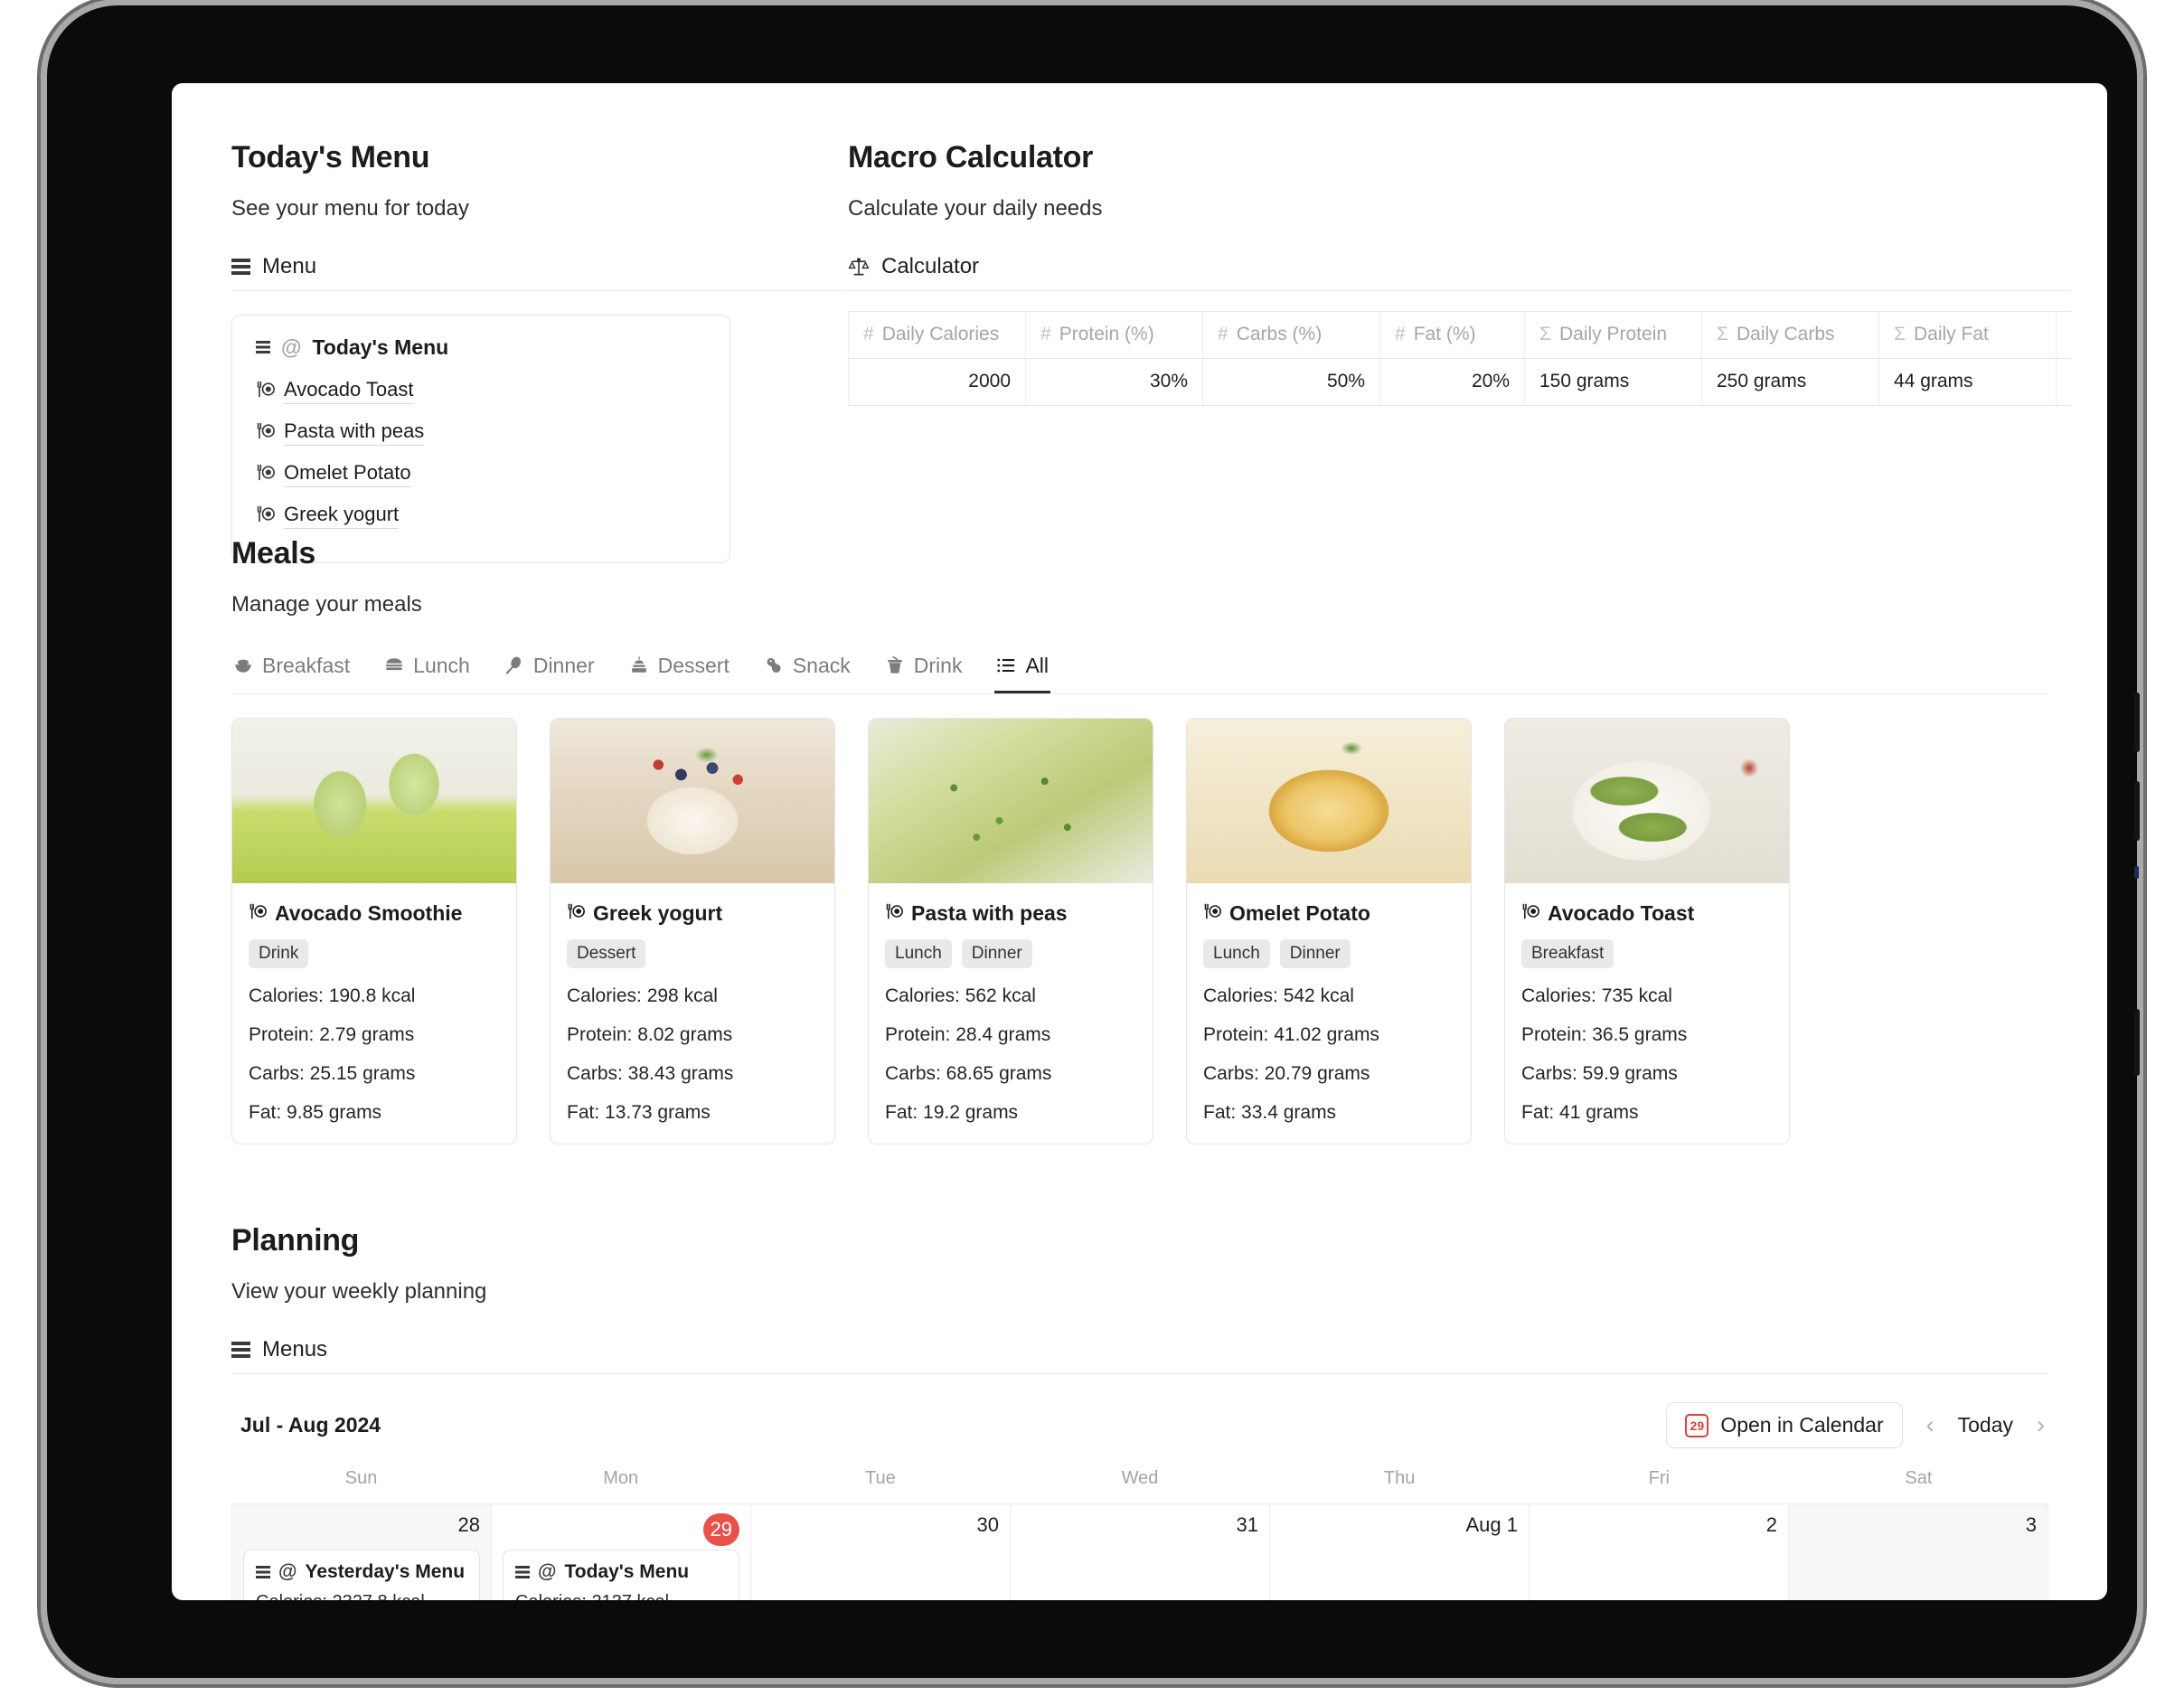 The image size is (2184, 1696). What do you see at coordinates (1567, 953) in the screenshot?
I see `tag-chip: Breakfast` at bounding box center [1567, 953].